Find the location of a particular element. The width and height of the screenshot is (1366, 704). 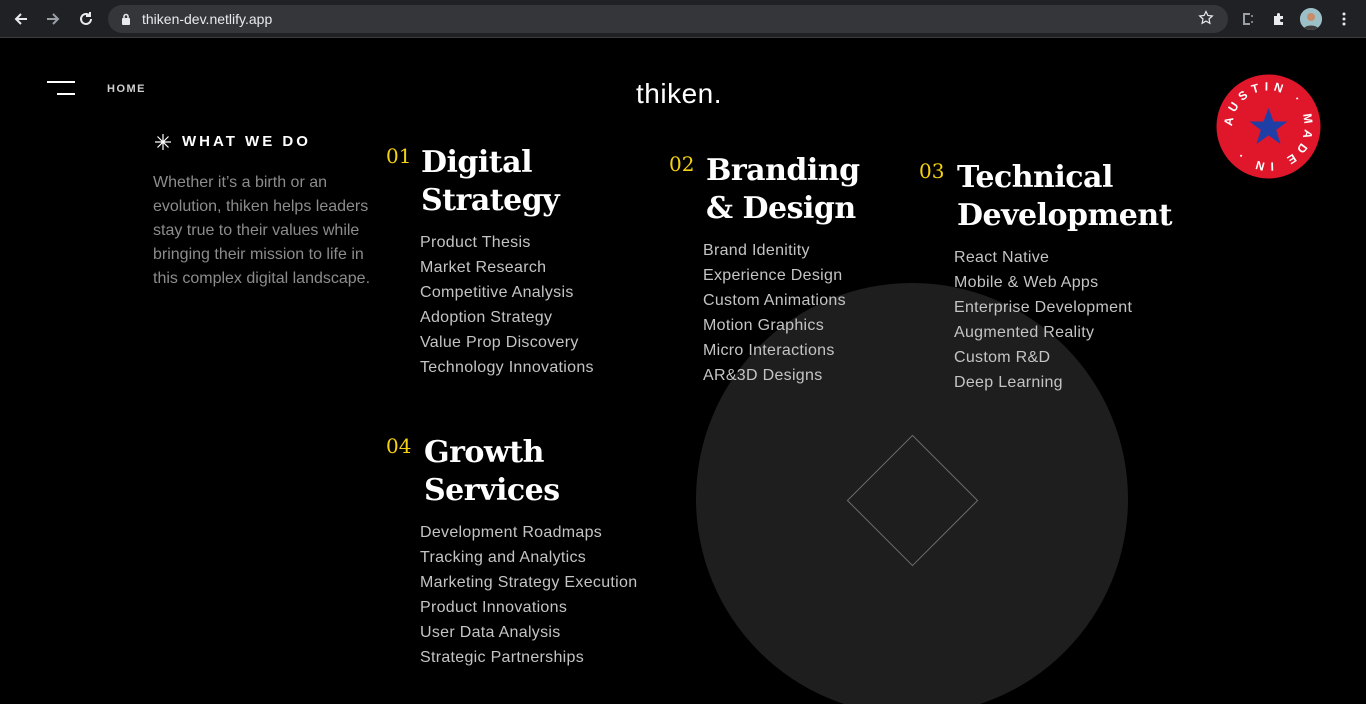

service-number: 01 is located at coordinates (399, 156).